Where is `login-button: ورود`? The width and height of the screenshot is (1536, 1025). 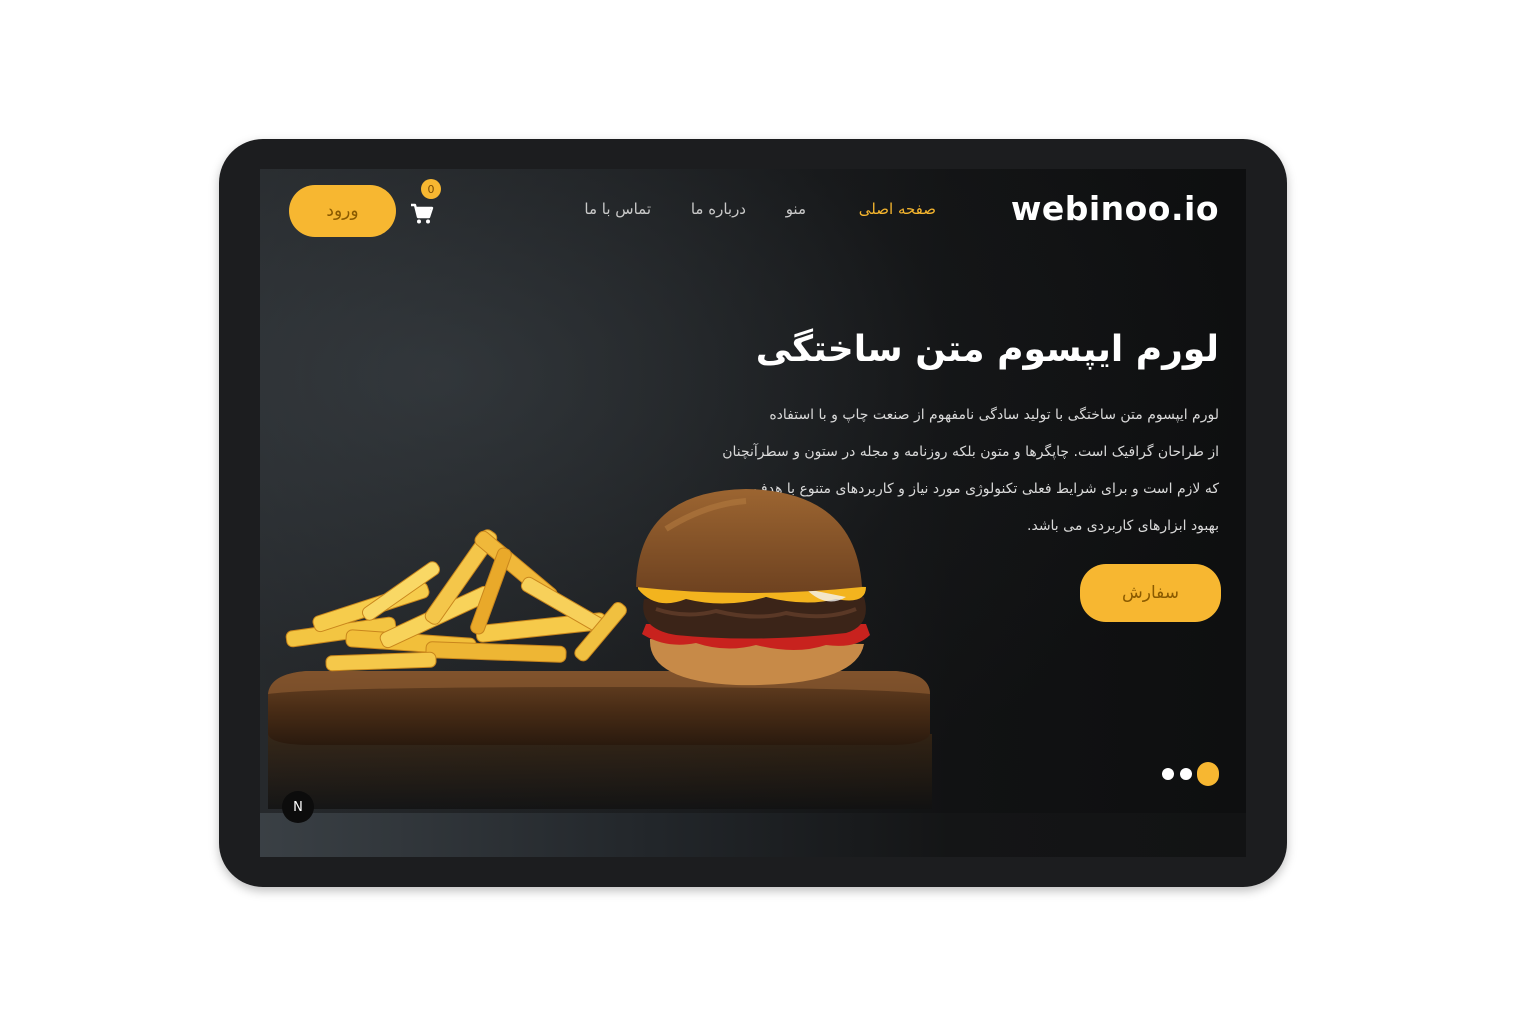
login-button: ورود is located at coordinates (342, 211).